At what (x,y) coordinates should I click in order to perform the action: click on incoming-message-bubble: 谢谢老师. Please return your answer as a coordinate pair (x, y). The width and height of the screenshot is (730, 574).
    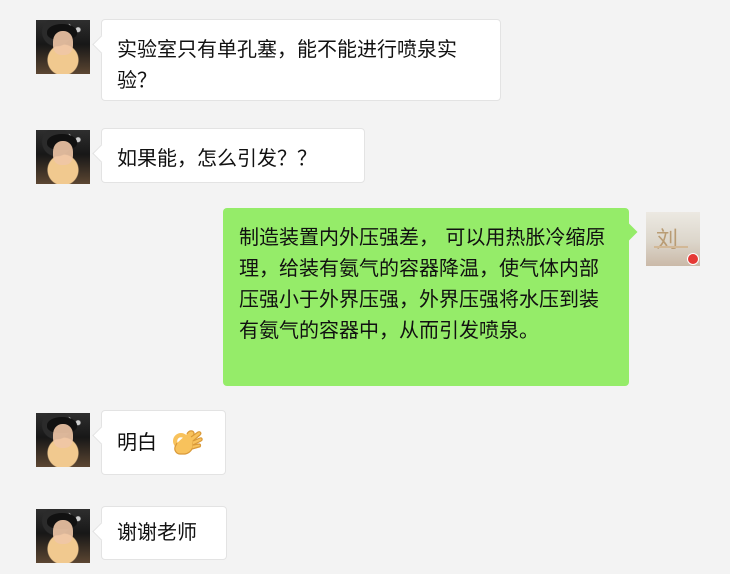
    Looking at the image, I should click on (164, 533).